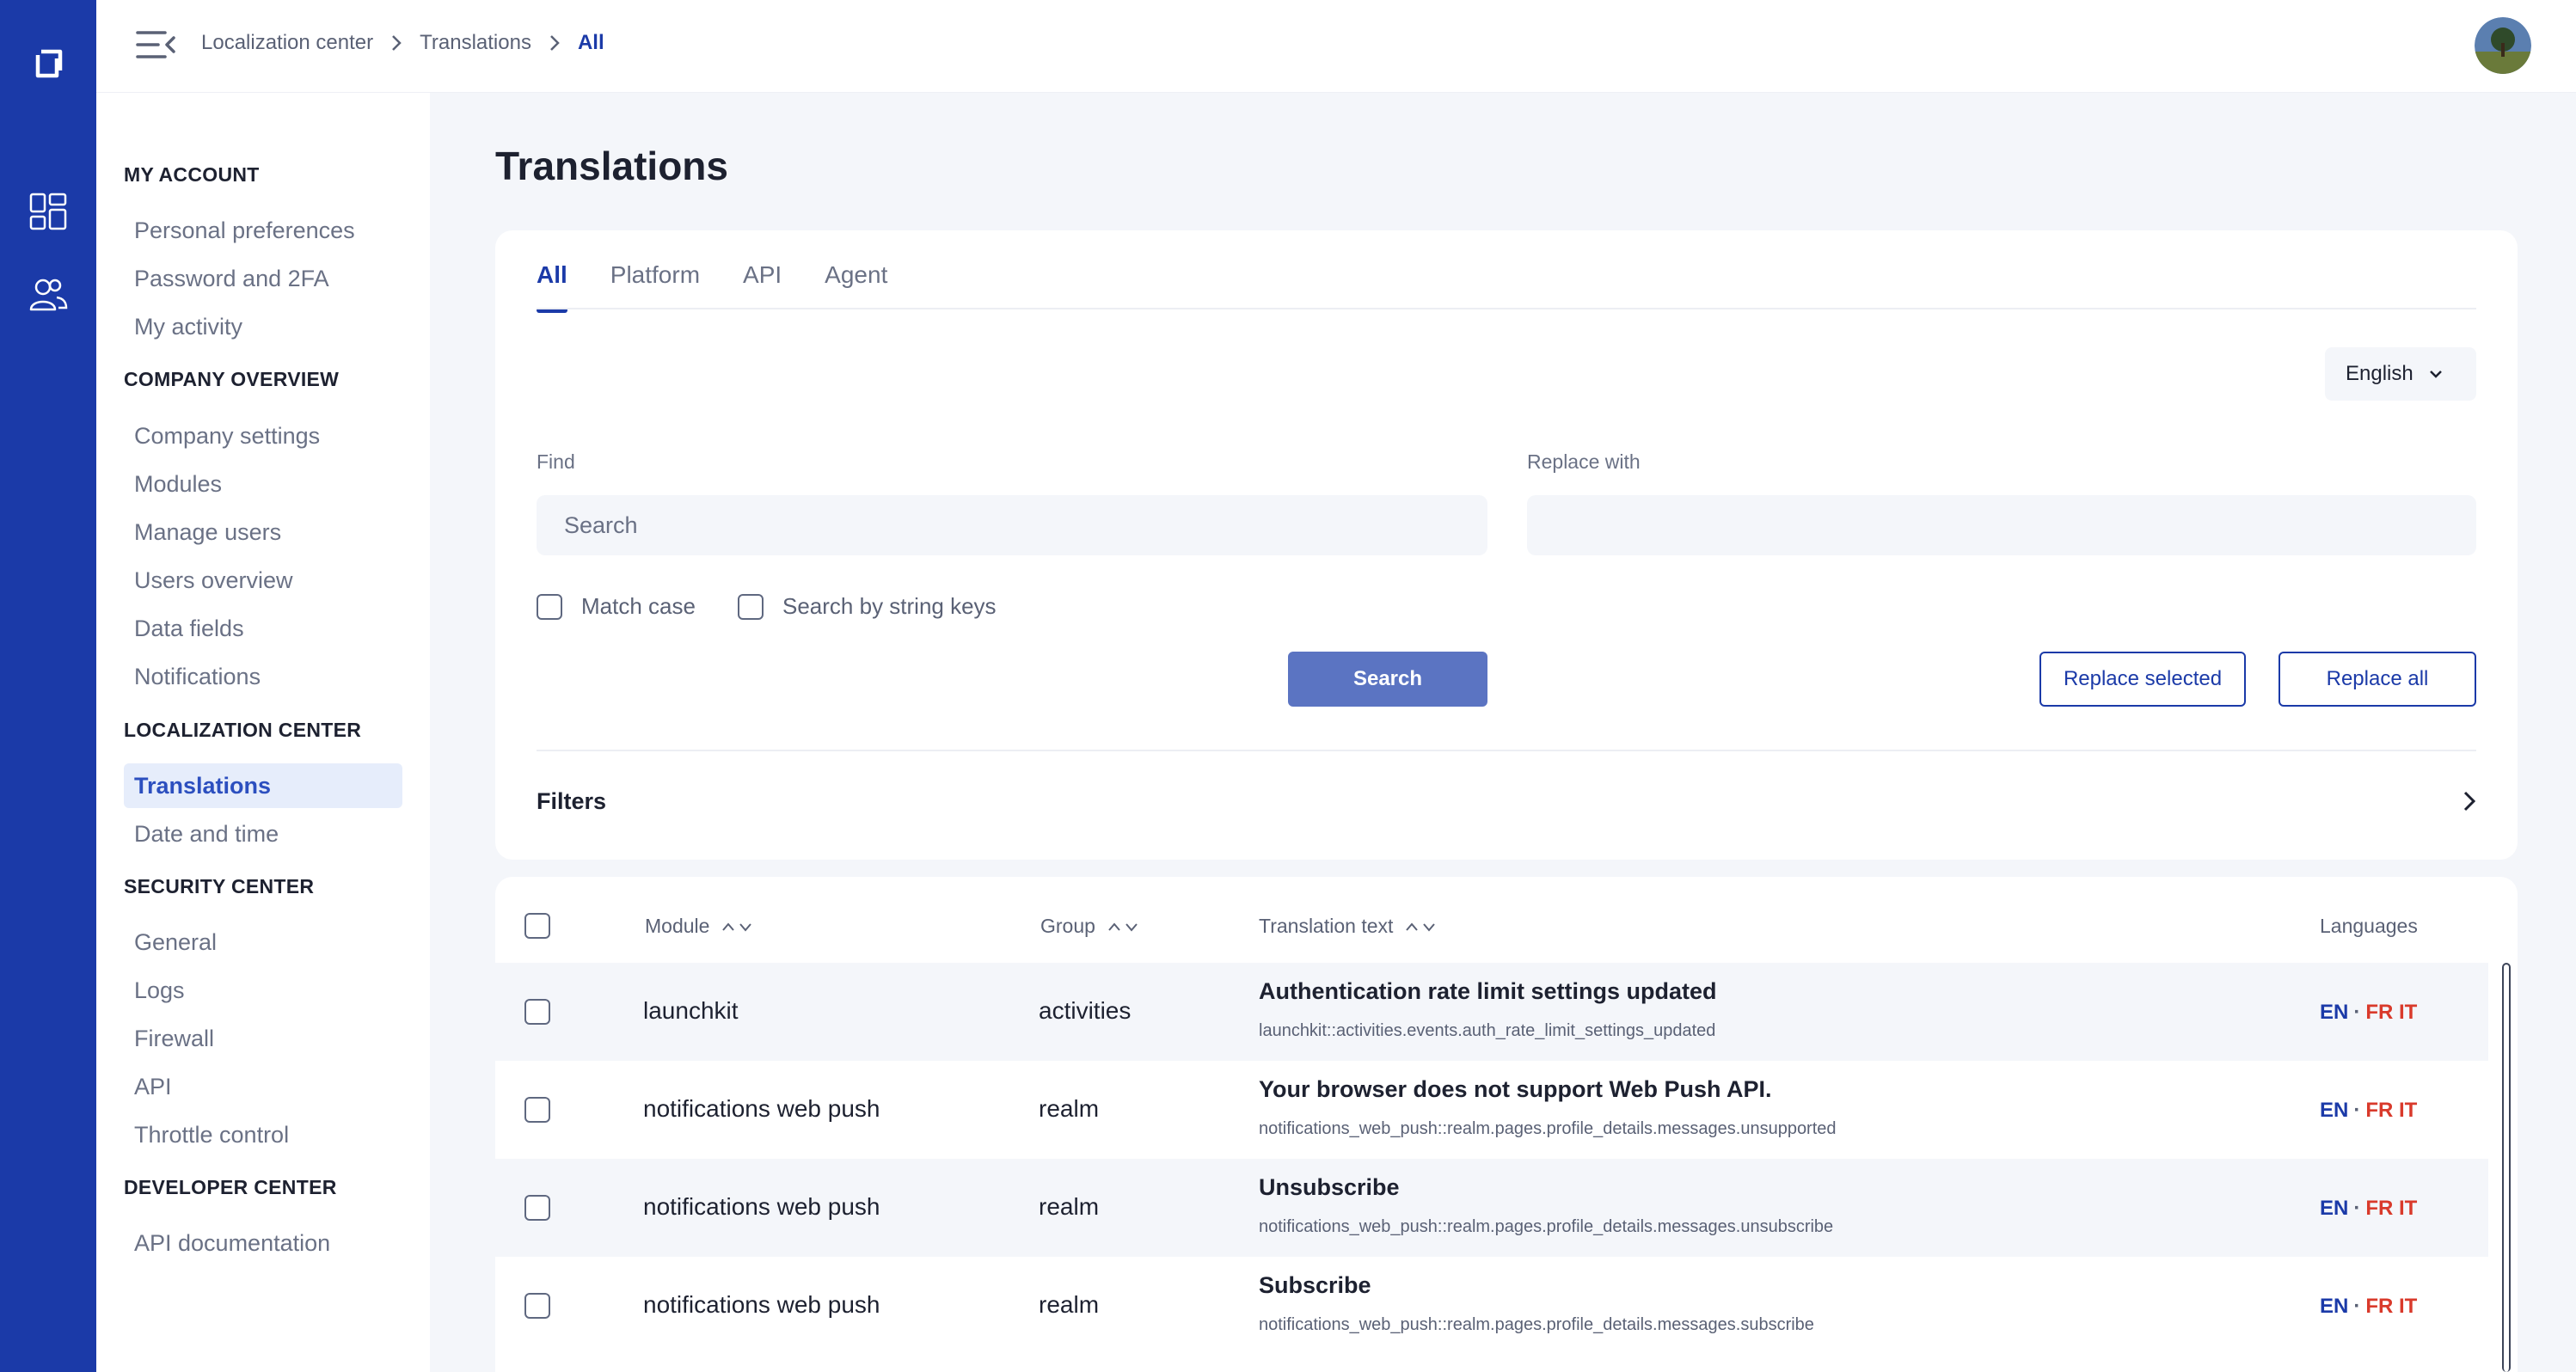 This screenshot has width=2576, height=1372. I want to click on sidebar-item-general: General, so click(263, 942).